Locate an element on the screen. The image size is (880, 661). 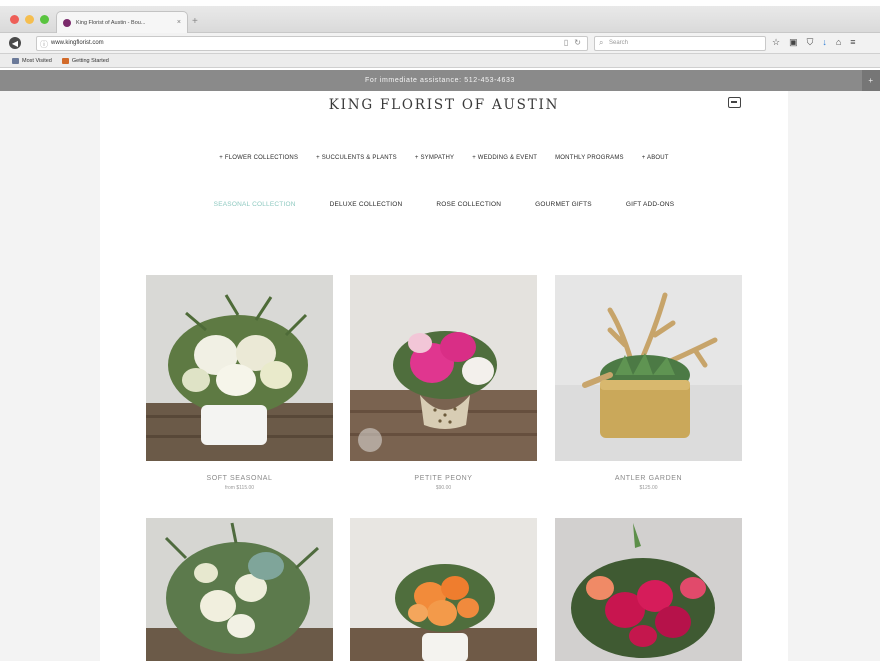
nav-about: + ABOUT is located at coordinates (655, 158).